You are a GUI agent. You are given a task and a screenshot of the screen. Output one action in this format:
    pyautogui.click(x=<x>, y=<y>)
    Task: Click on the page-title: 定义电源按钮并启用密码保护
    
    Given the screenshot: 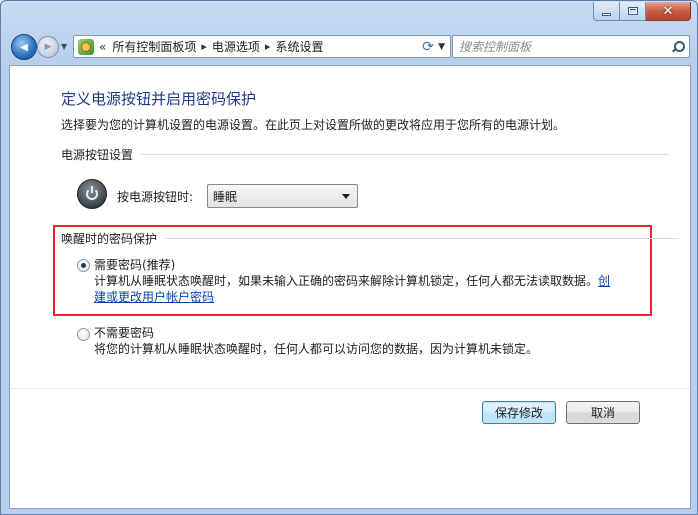 What is the action you would take?
    pyautogui.click(x=159, y=99)
    